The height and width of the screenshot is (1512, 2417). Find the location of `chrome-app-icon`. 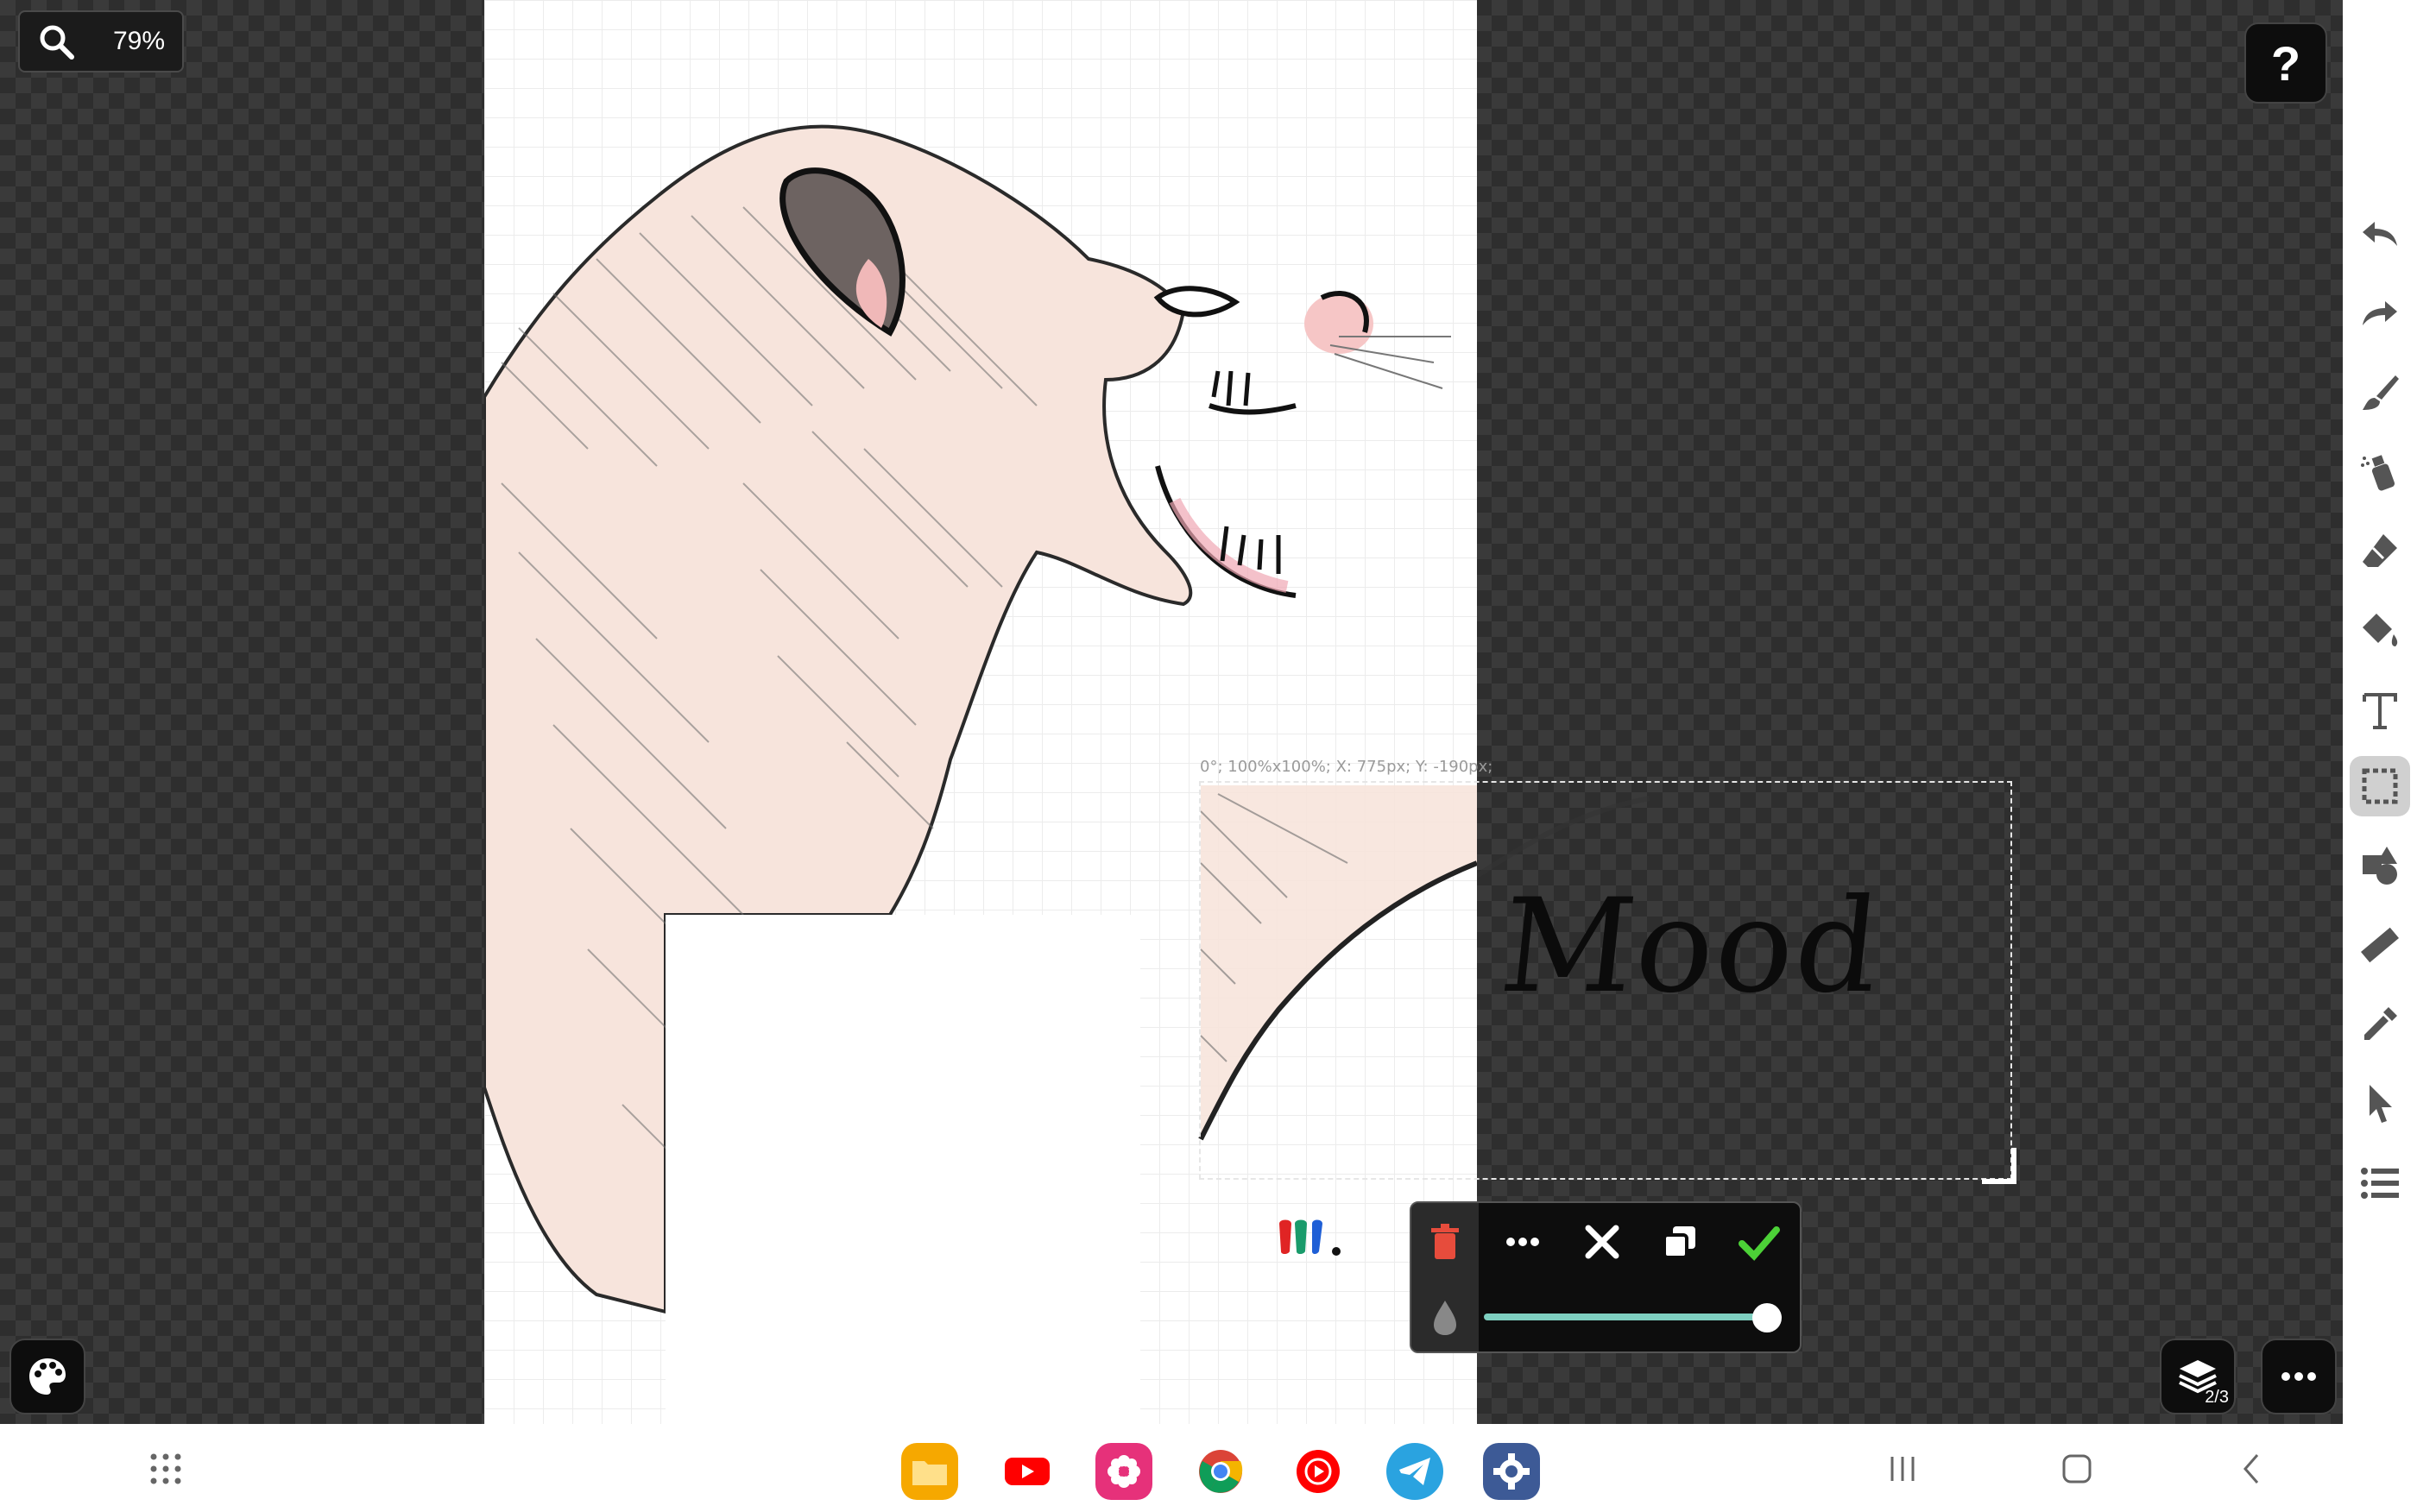

chrome-app-icon is located at coordinates (1220, 1471).